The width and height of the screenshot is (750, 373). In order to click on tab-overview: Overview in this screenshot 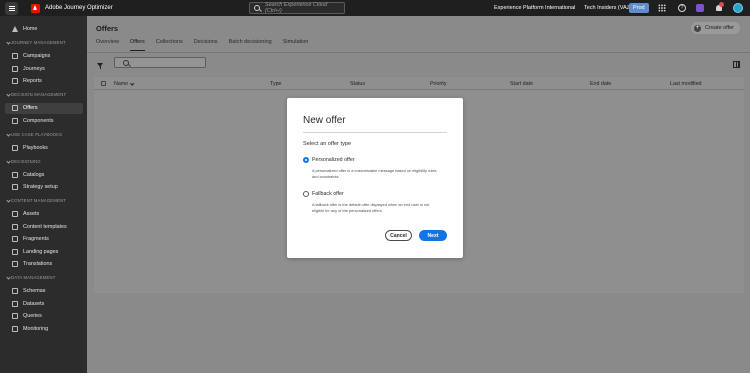, I will do `click(107, 45)`.